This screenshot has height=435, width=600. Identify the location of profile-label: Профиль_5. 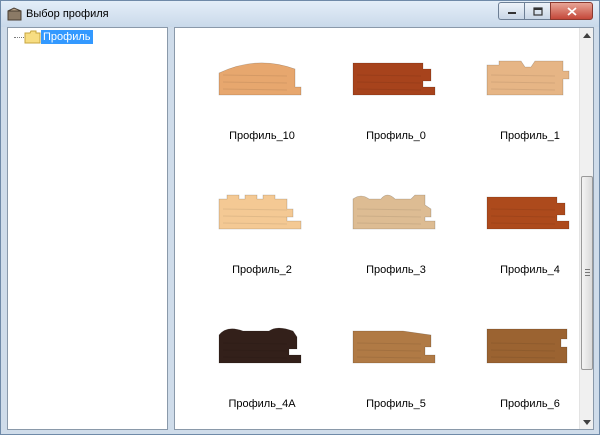
(396, 404).